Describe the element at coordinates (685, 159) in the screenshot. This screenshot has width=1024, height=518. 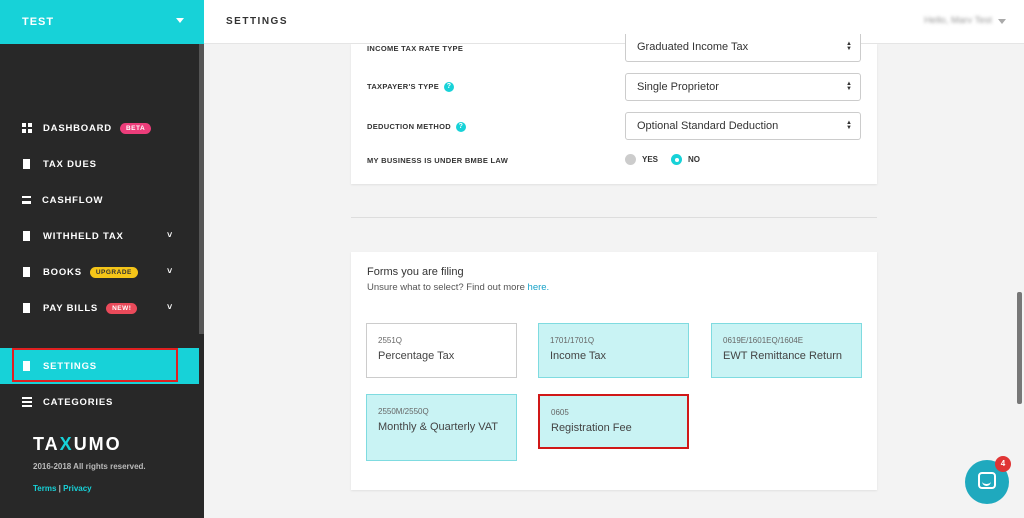
I see `bmbe-no-radio: NO` at that location.